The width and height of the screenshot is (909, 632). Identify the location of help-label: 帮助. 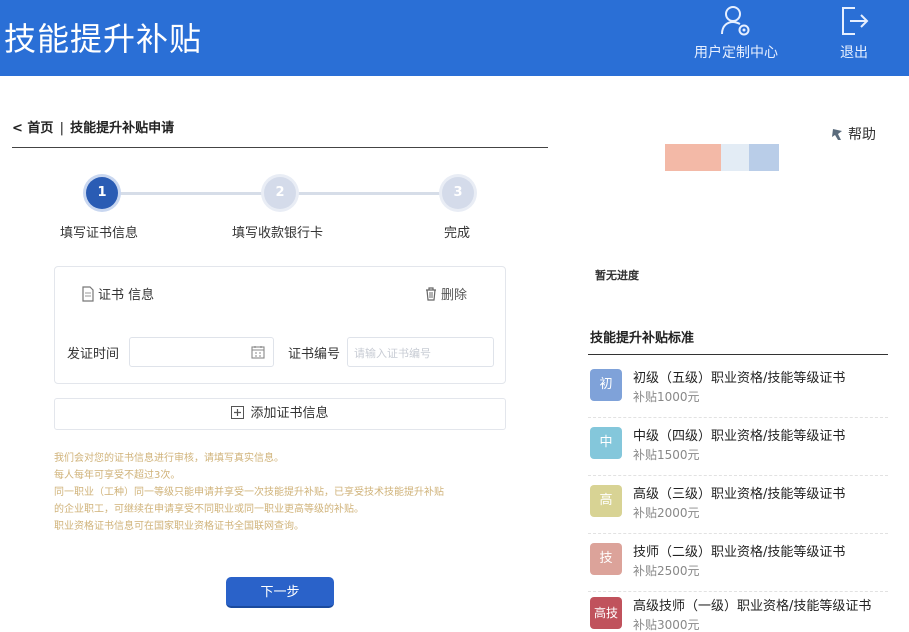
(862, 135).